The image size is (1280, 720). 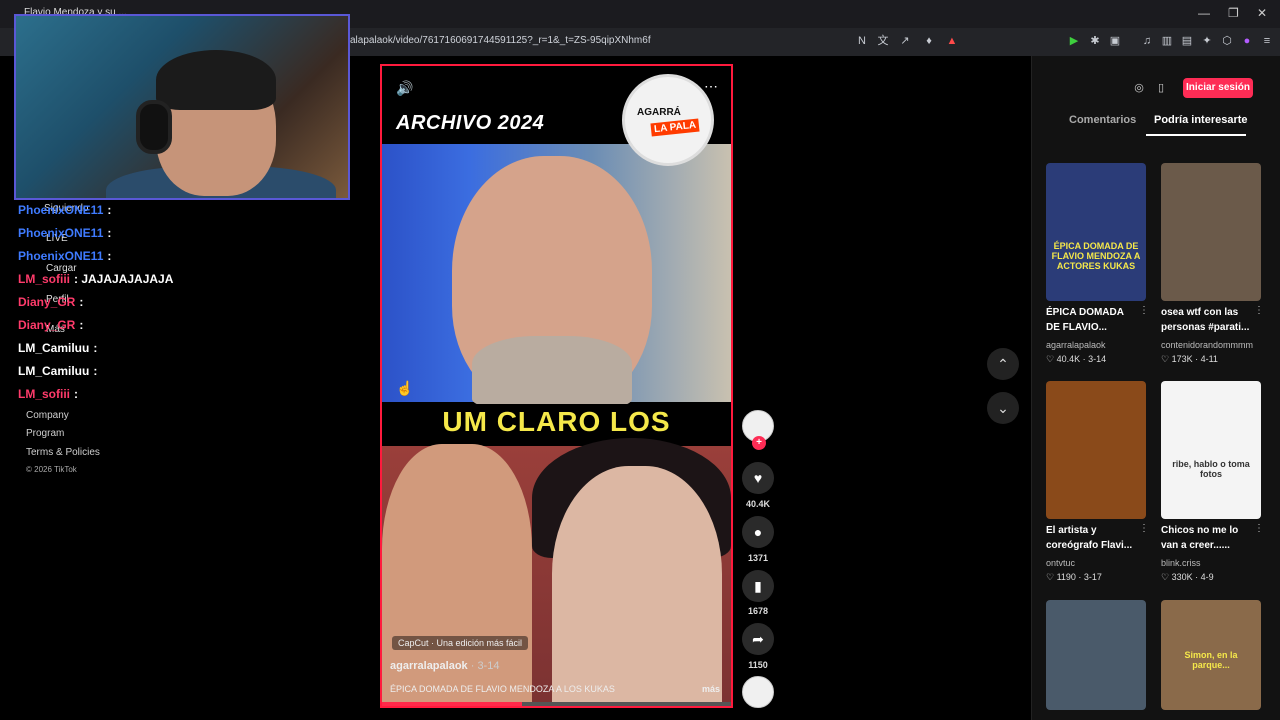 I want to click on thumbnail-text: ribe, hablo o toma fotos, so click(x=1211, y=469).